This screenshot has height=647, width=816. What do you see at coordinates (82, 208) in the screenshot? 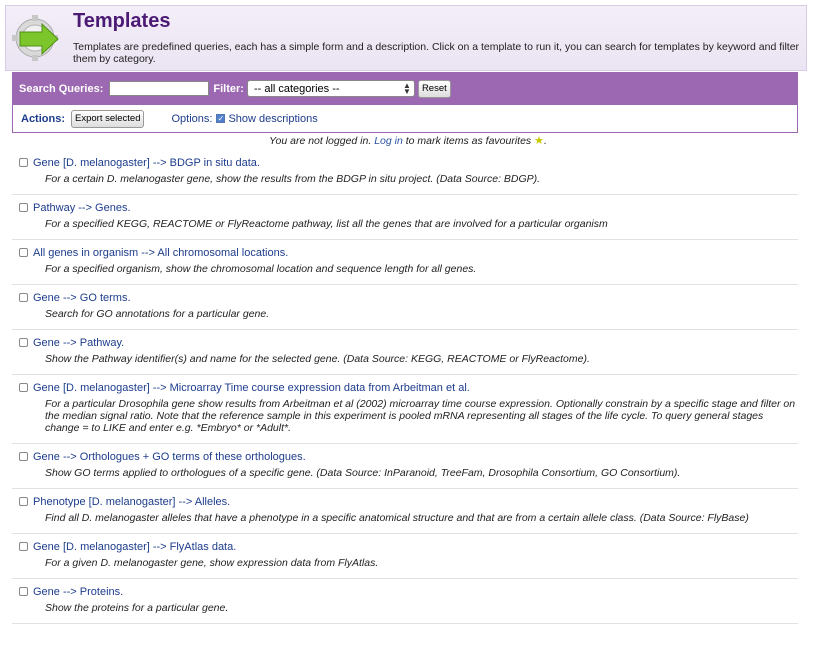
I see `template-link: Pathway --> Genes.` at bounding box center [82, 208].